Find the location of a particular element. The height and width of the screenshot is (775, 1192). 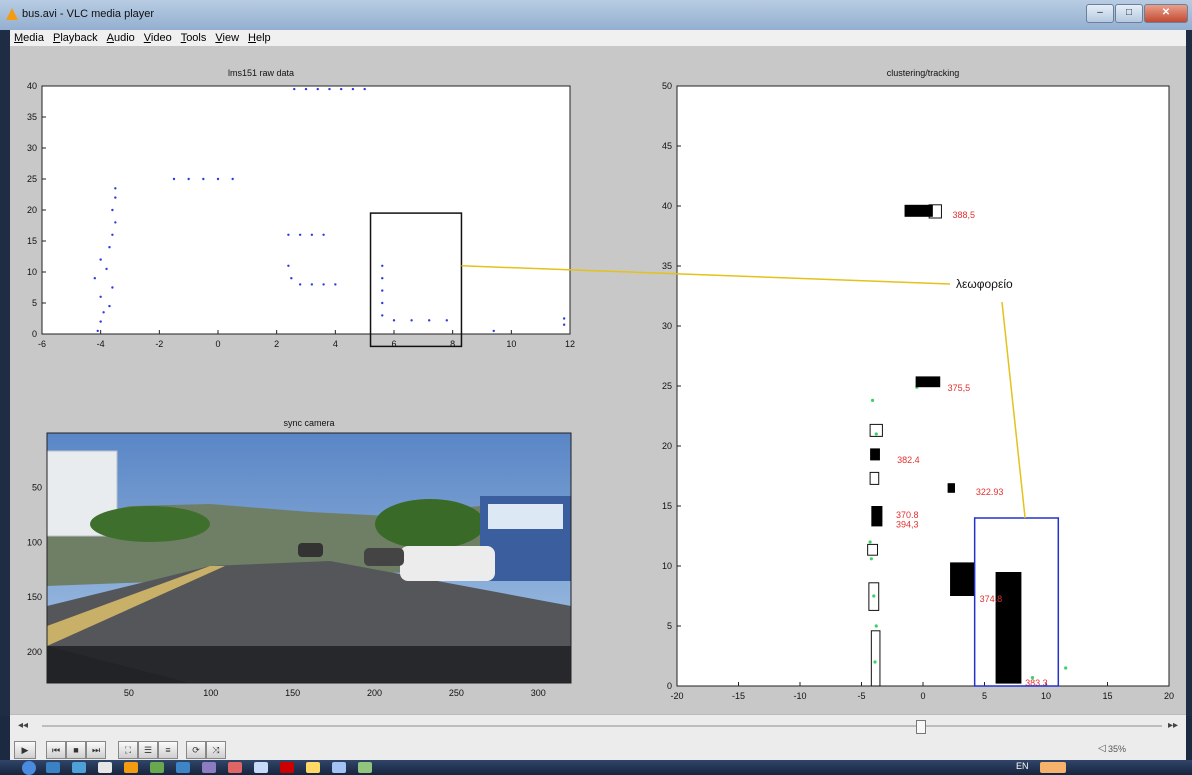

x-tick-label: 50 is located at coordinates (129, 693).